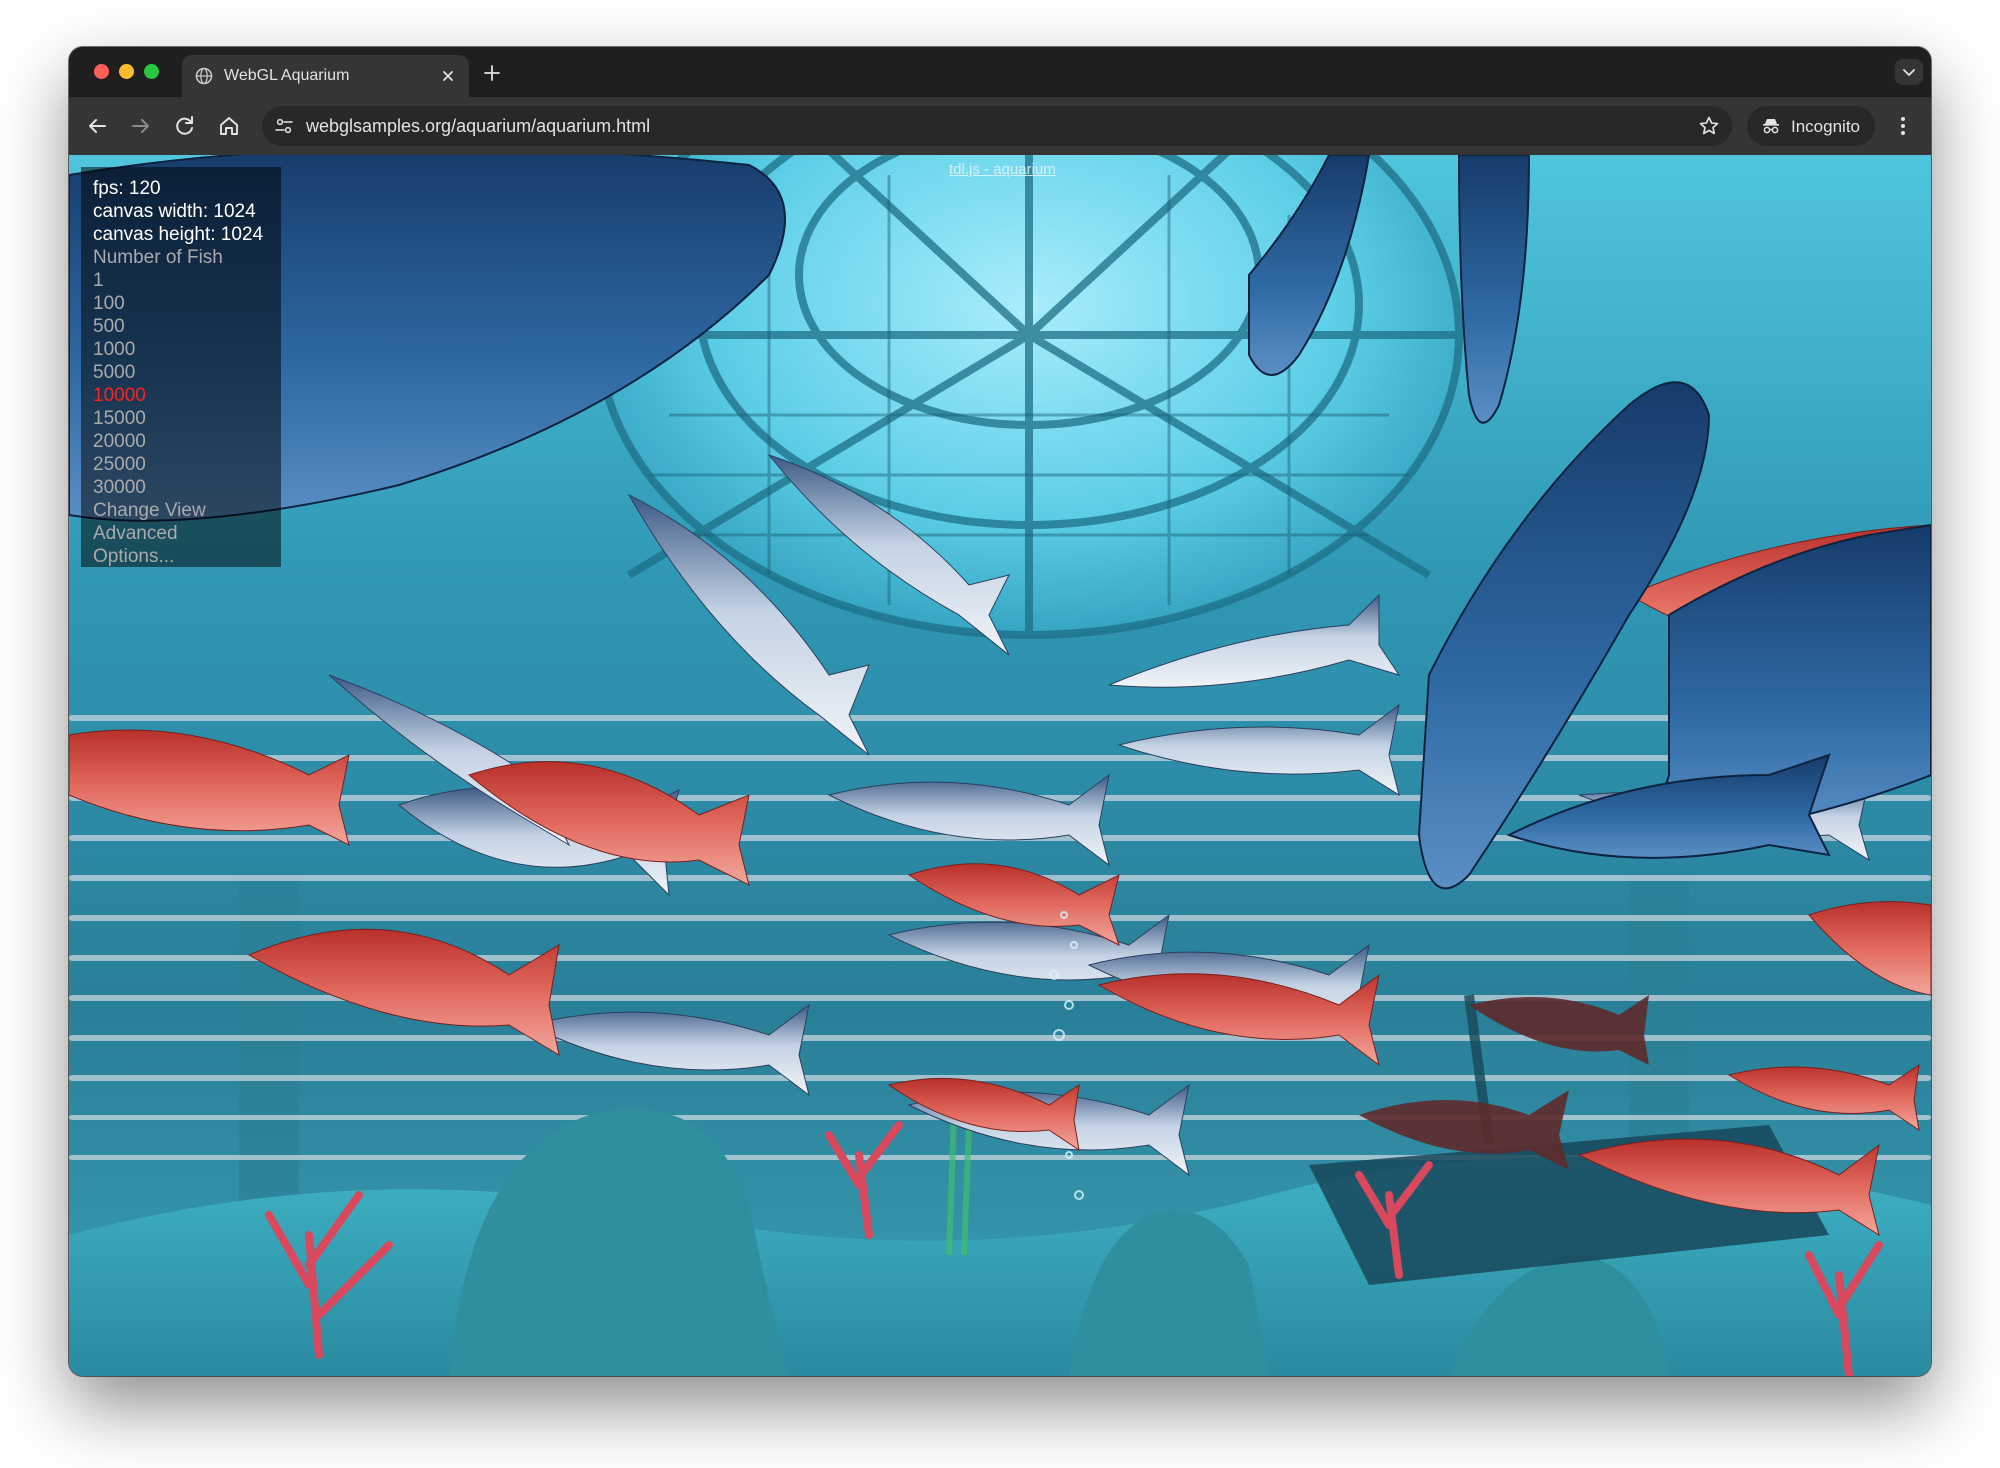 The height and width of the screenshot is (1468, 2000). I want to click on site-settings-icon, so click(284, 126).